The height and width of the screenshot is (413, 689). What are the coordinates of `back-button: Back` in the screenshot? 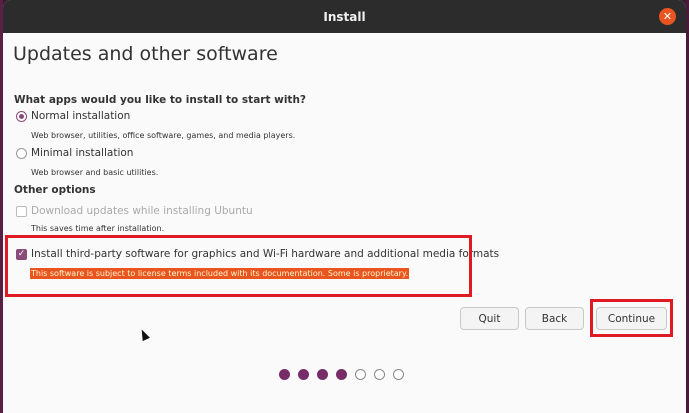 It's located at (554, 318).